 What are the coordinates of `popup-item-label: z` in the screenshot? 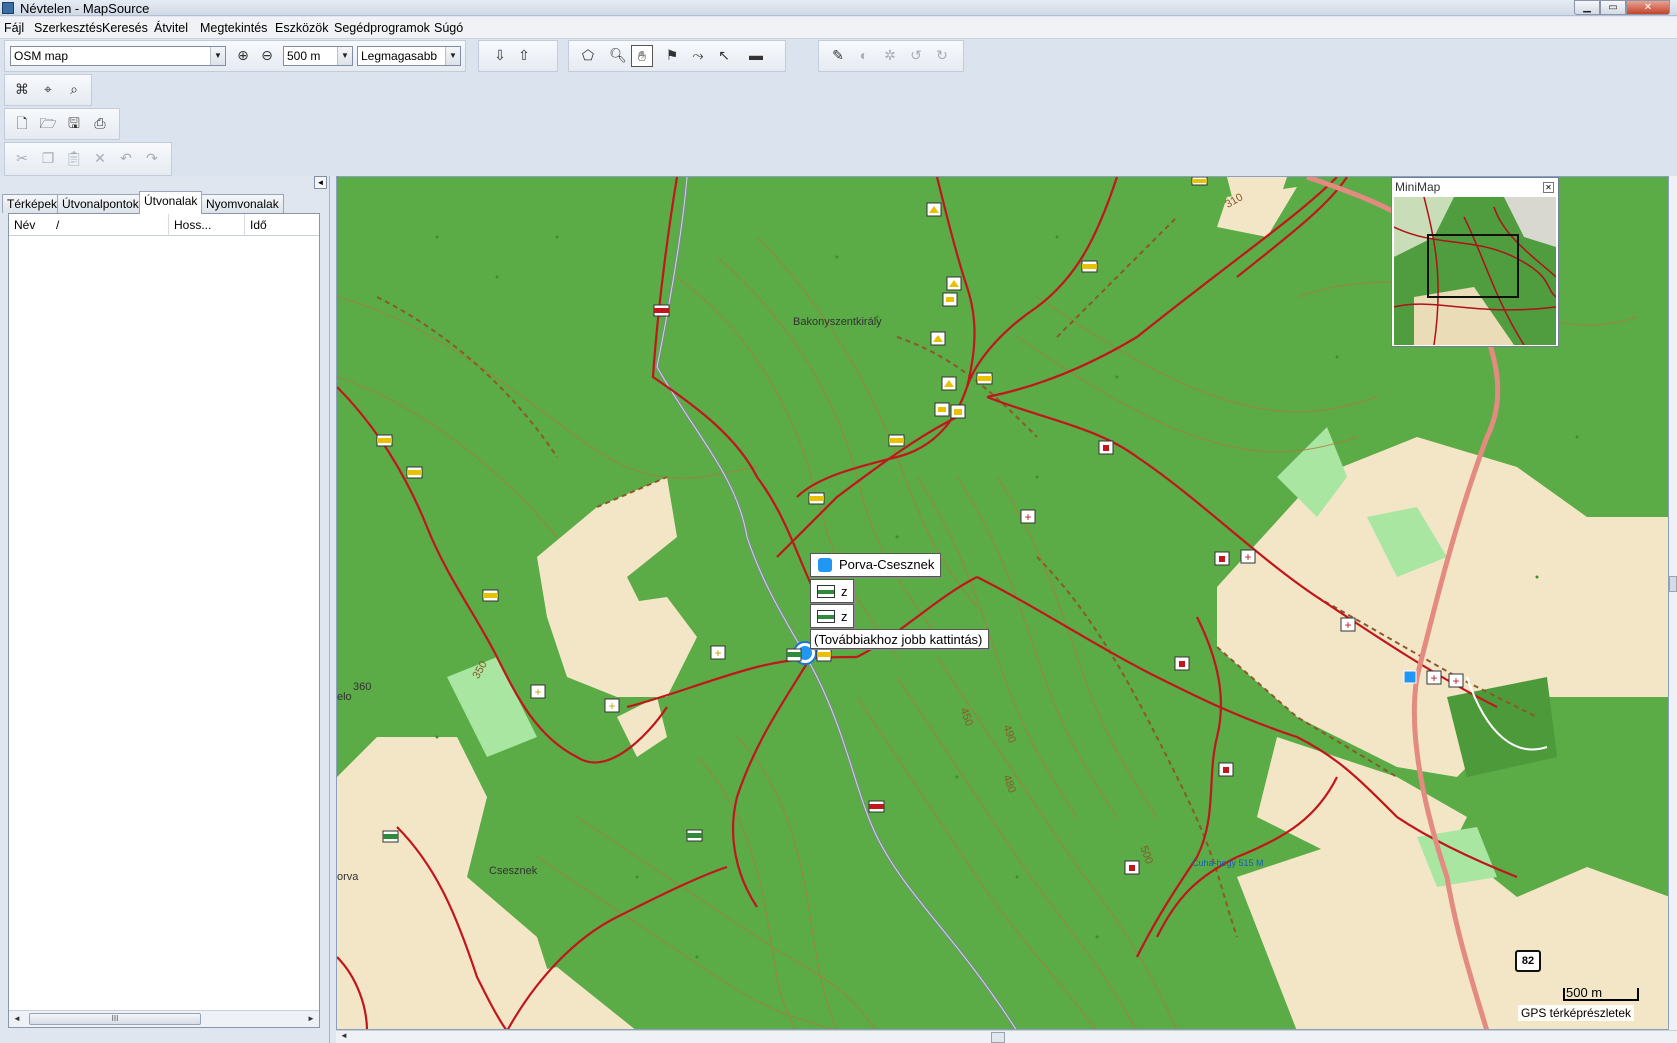 It's located at (844, 591).